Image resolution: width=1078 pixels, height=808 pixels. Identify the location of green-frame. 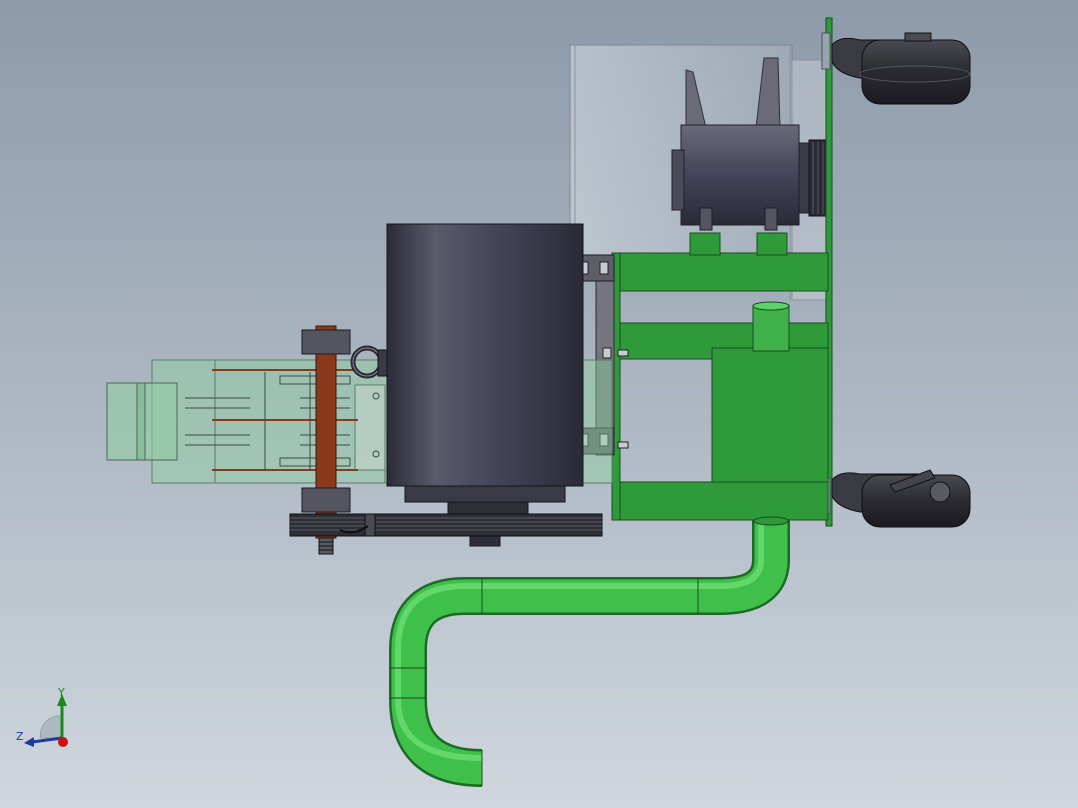
(720, 376).